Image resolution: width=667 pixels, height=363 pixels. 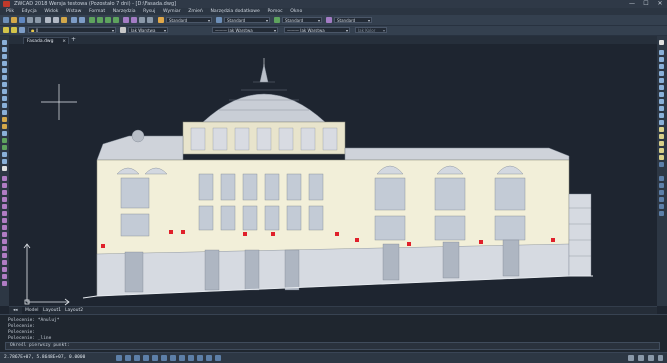 What do you see at coordinates (4, 98) in the screenshot?
I see `spline-icon` at bounding box center [4, 98].